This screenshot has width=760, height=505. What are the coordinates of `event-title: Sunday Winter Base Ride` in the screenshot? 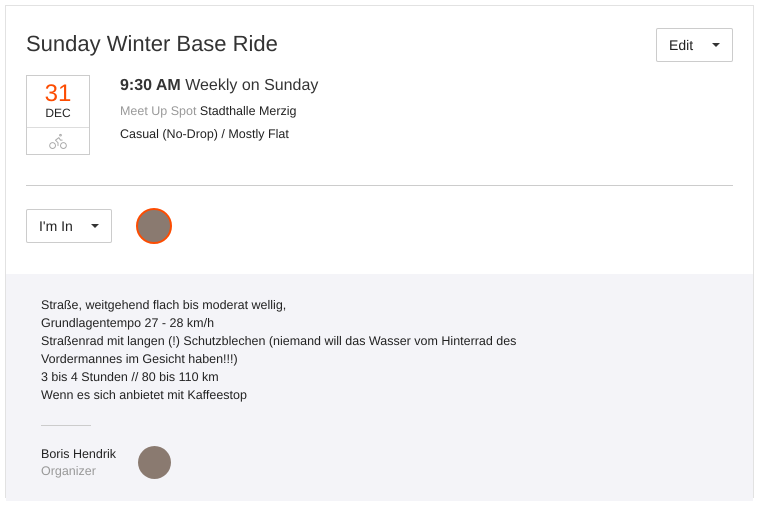 It's located at (152, 44).